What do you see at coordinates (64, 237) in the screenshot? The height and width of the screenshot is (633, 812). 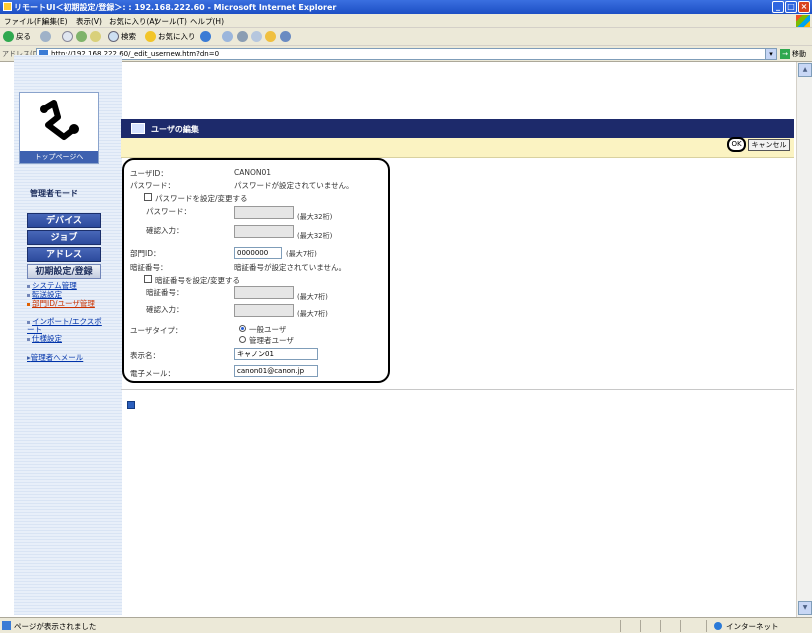 I see `nav-job-button: ジョブ` at bounding box center [64, 237].